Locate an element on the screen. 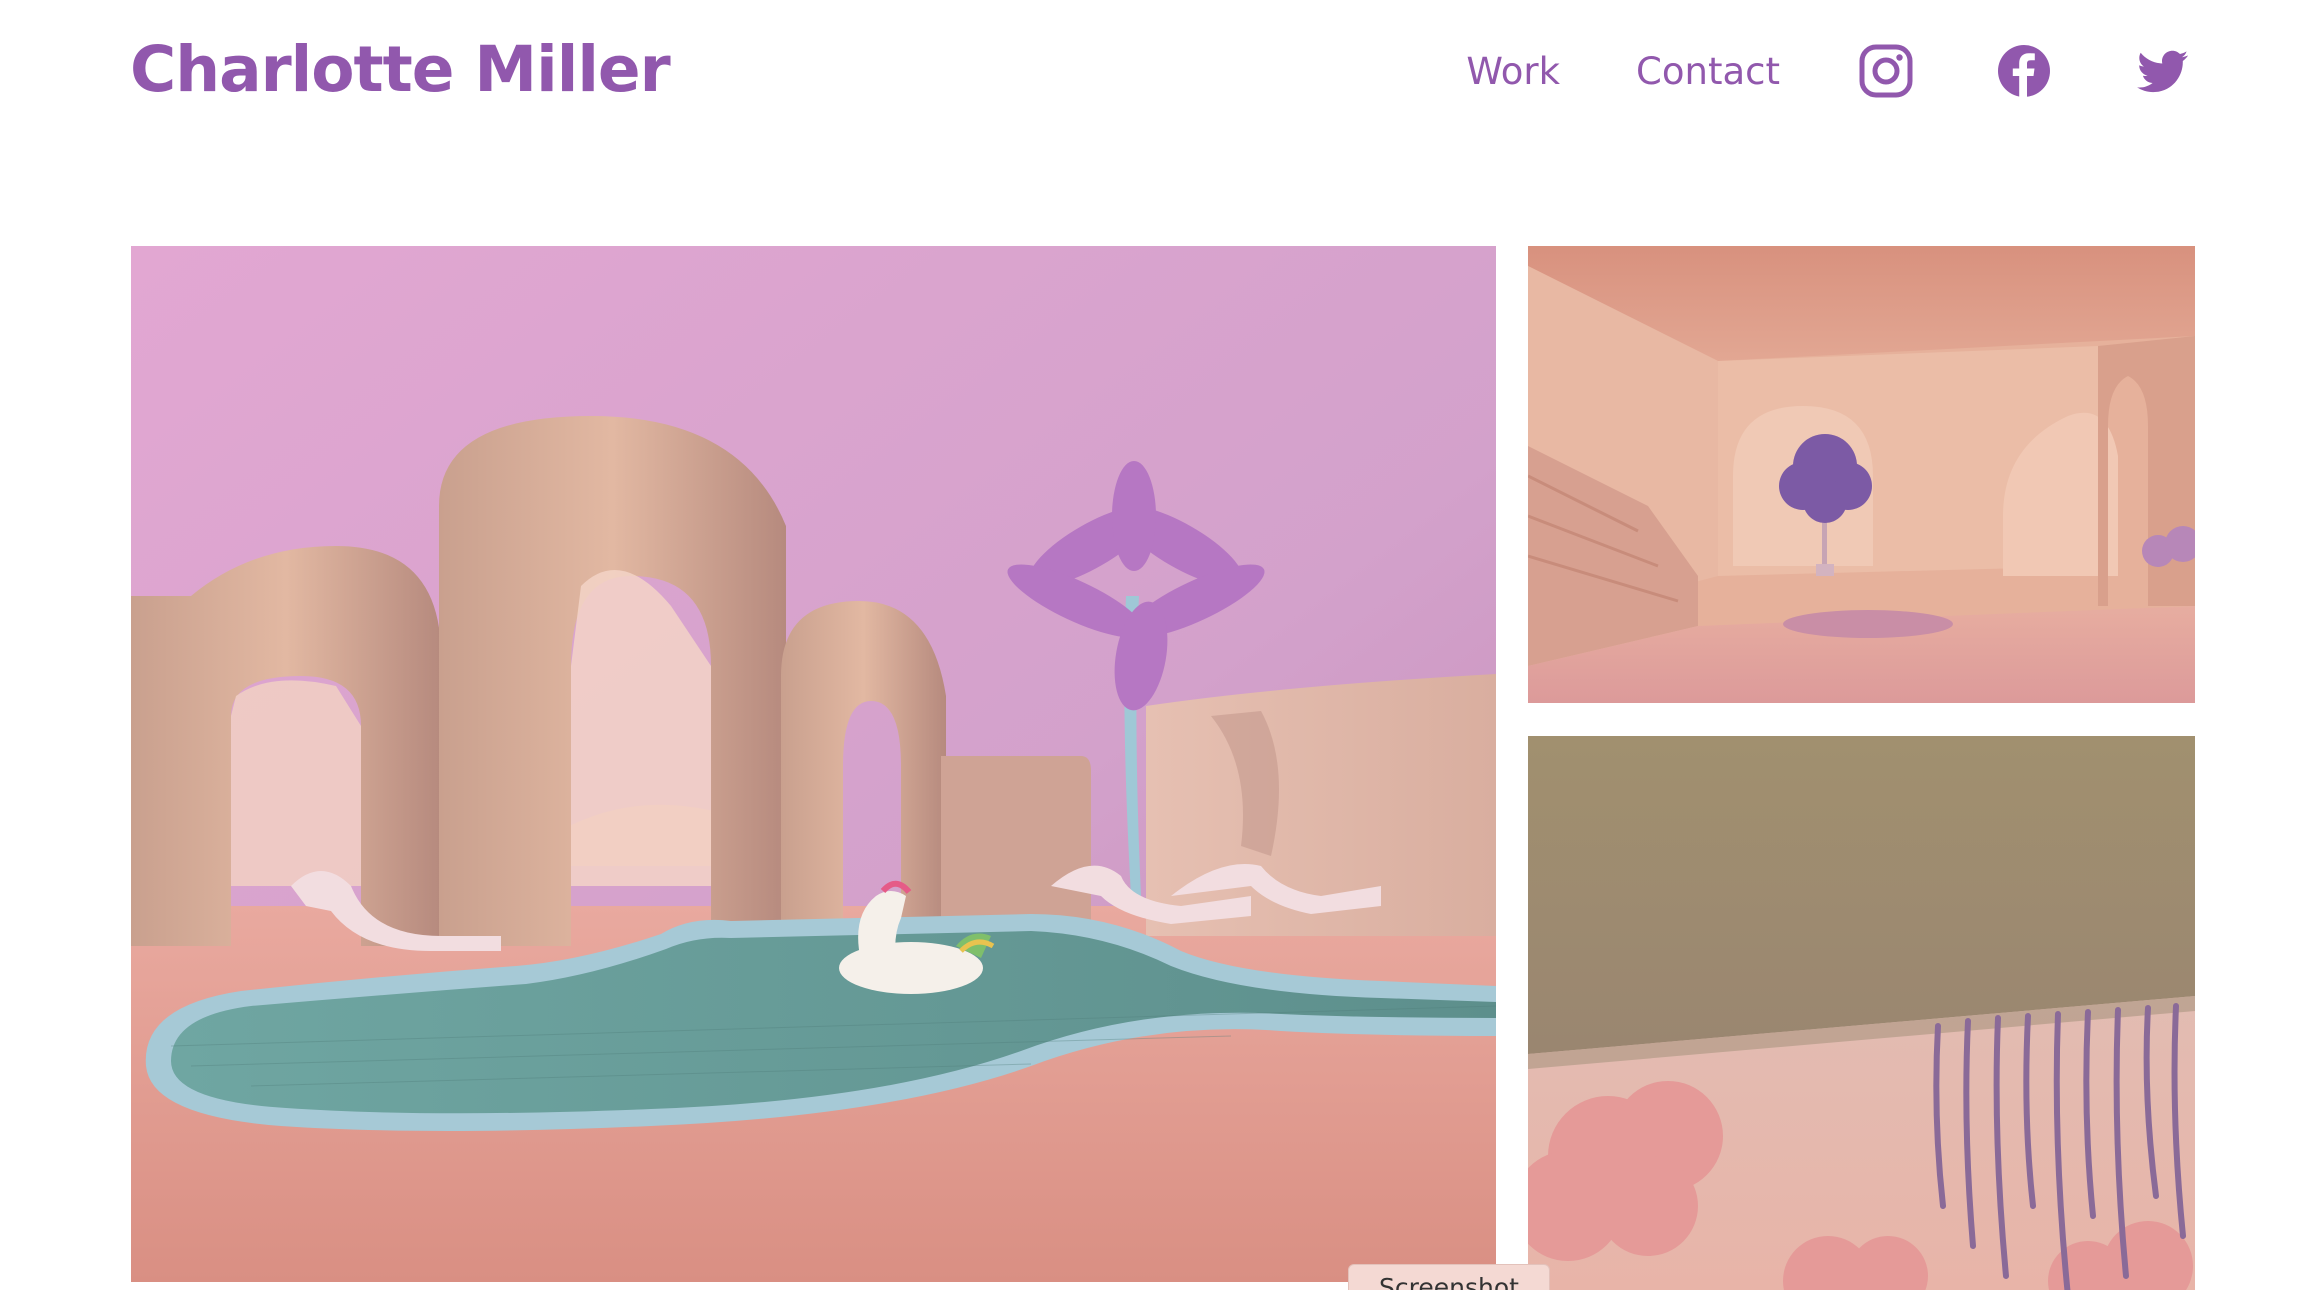 Image resolution: width=2322 pixels, height=1290 pixels. facebook-icon is located at coordinates (2024, 71).